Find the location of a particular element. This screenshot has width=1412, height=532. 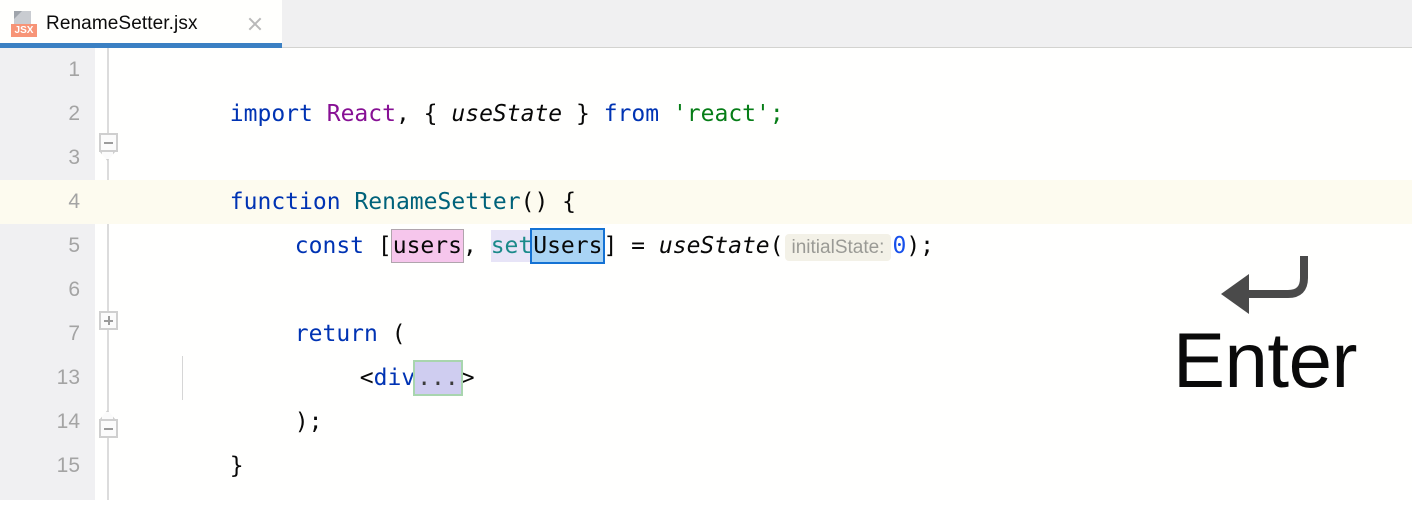

close-icon is located at coordinates (255, 24).